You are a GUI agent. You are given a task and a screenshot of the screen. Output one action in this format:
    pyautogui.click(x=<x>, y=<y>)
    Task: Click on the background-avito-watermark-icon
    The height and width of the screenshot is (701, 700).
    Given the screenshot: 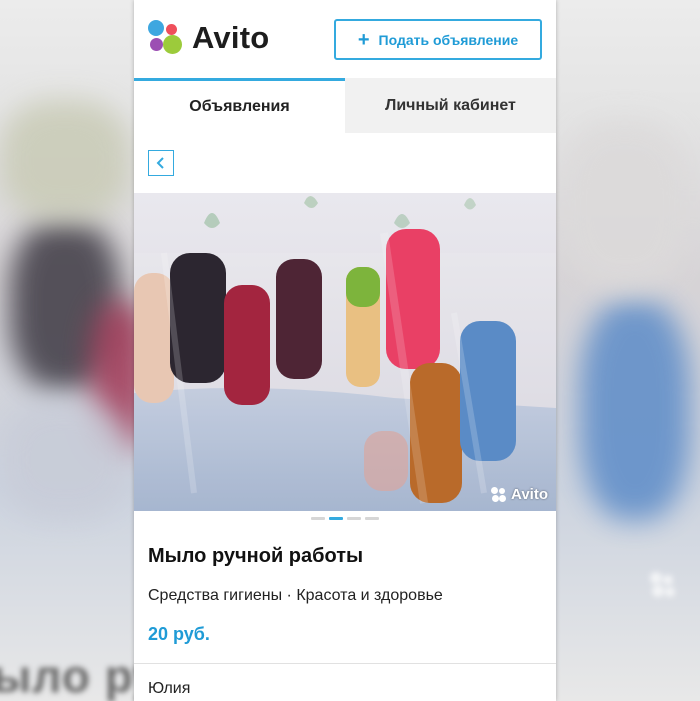 What is the action you would take?
    pyautogui.click(x=662, y=584)
    